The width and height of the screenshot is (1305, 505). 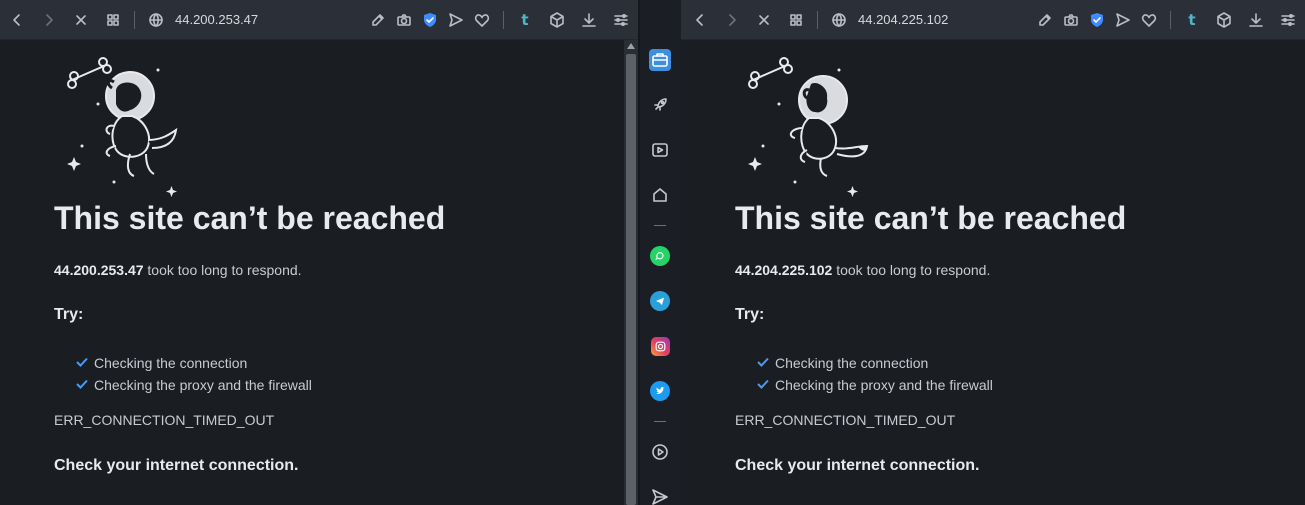 I want to click on twitter-icon, so click(x=660, y=391).